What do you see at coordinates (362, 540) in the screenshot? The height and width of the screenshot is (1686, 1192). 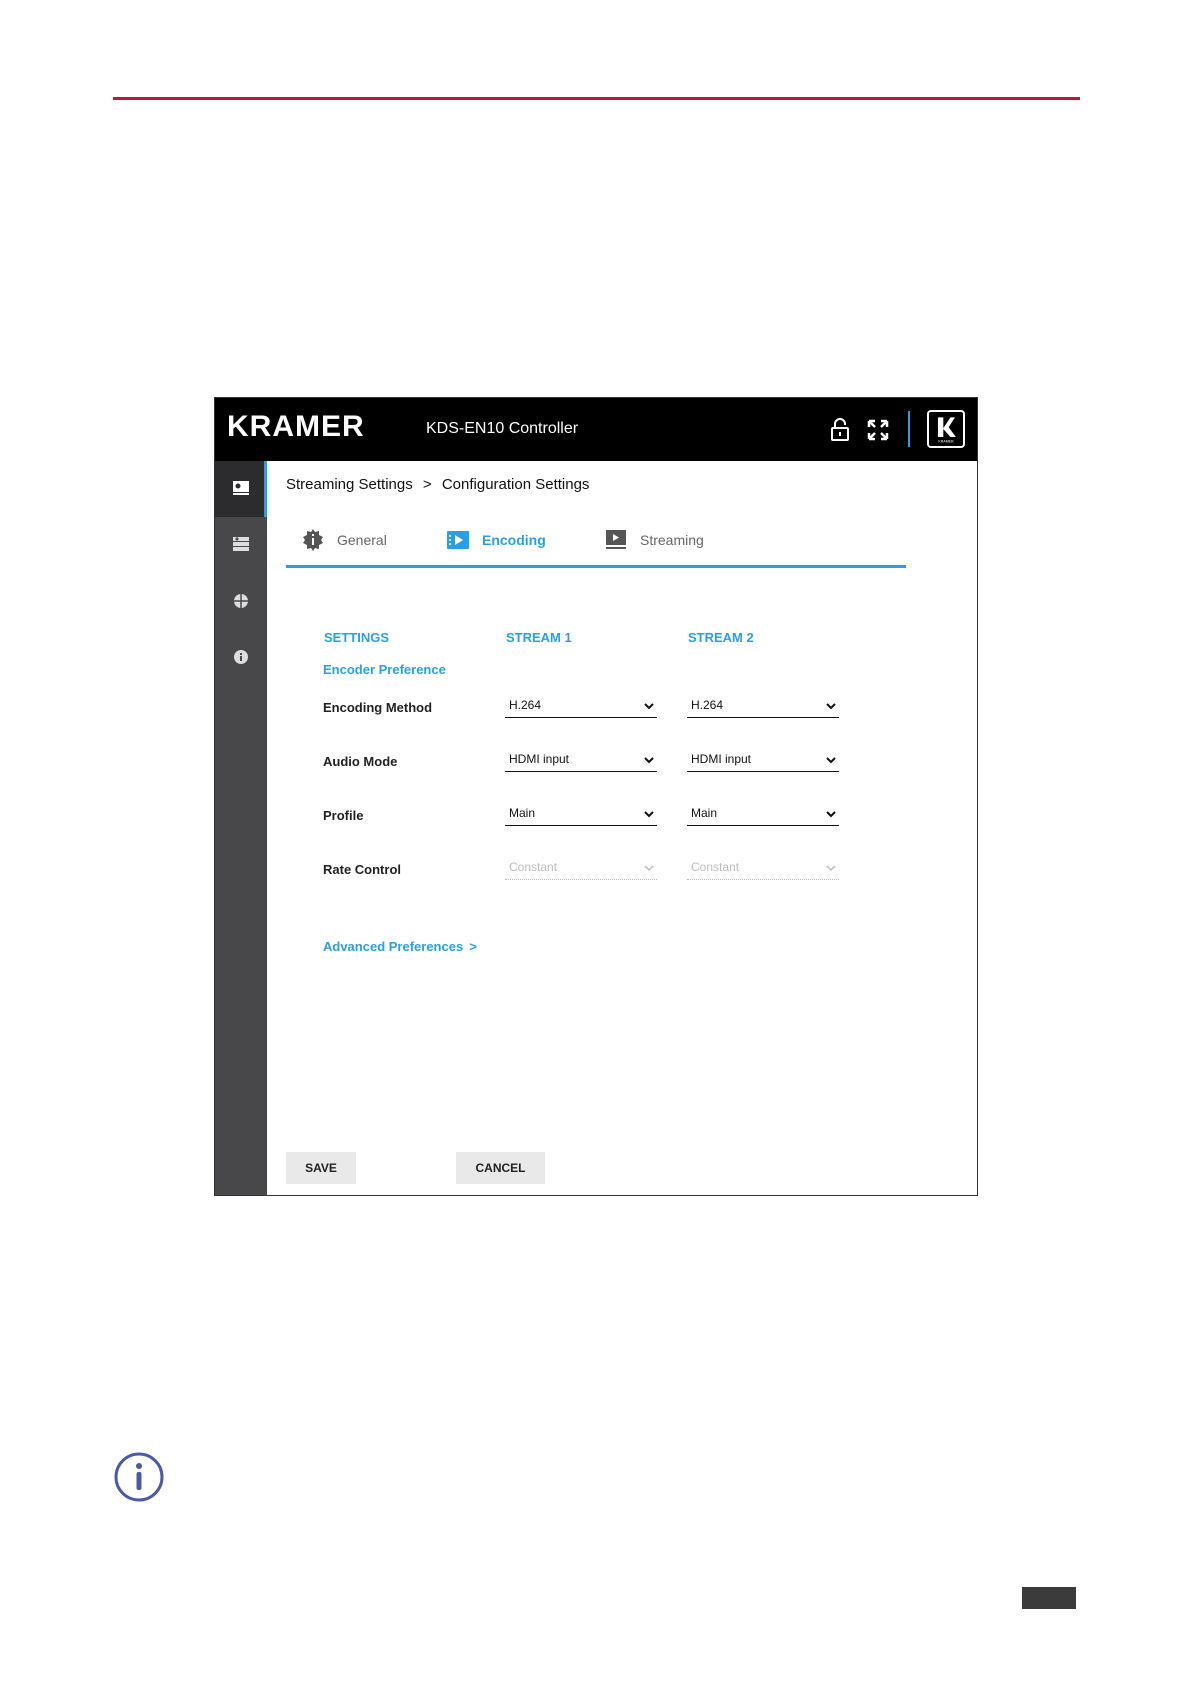 I see `tab-general-label: General` at bounding box center [362, 540].